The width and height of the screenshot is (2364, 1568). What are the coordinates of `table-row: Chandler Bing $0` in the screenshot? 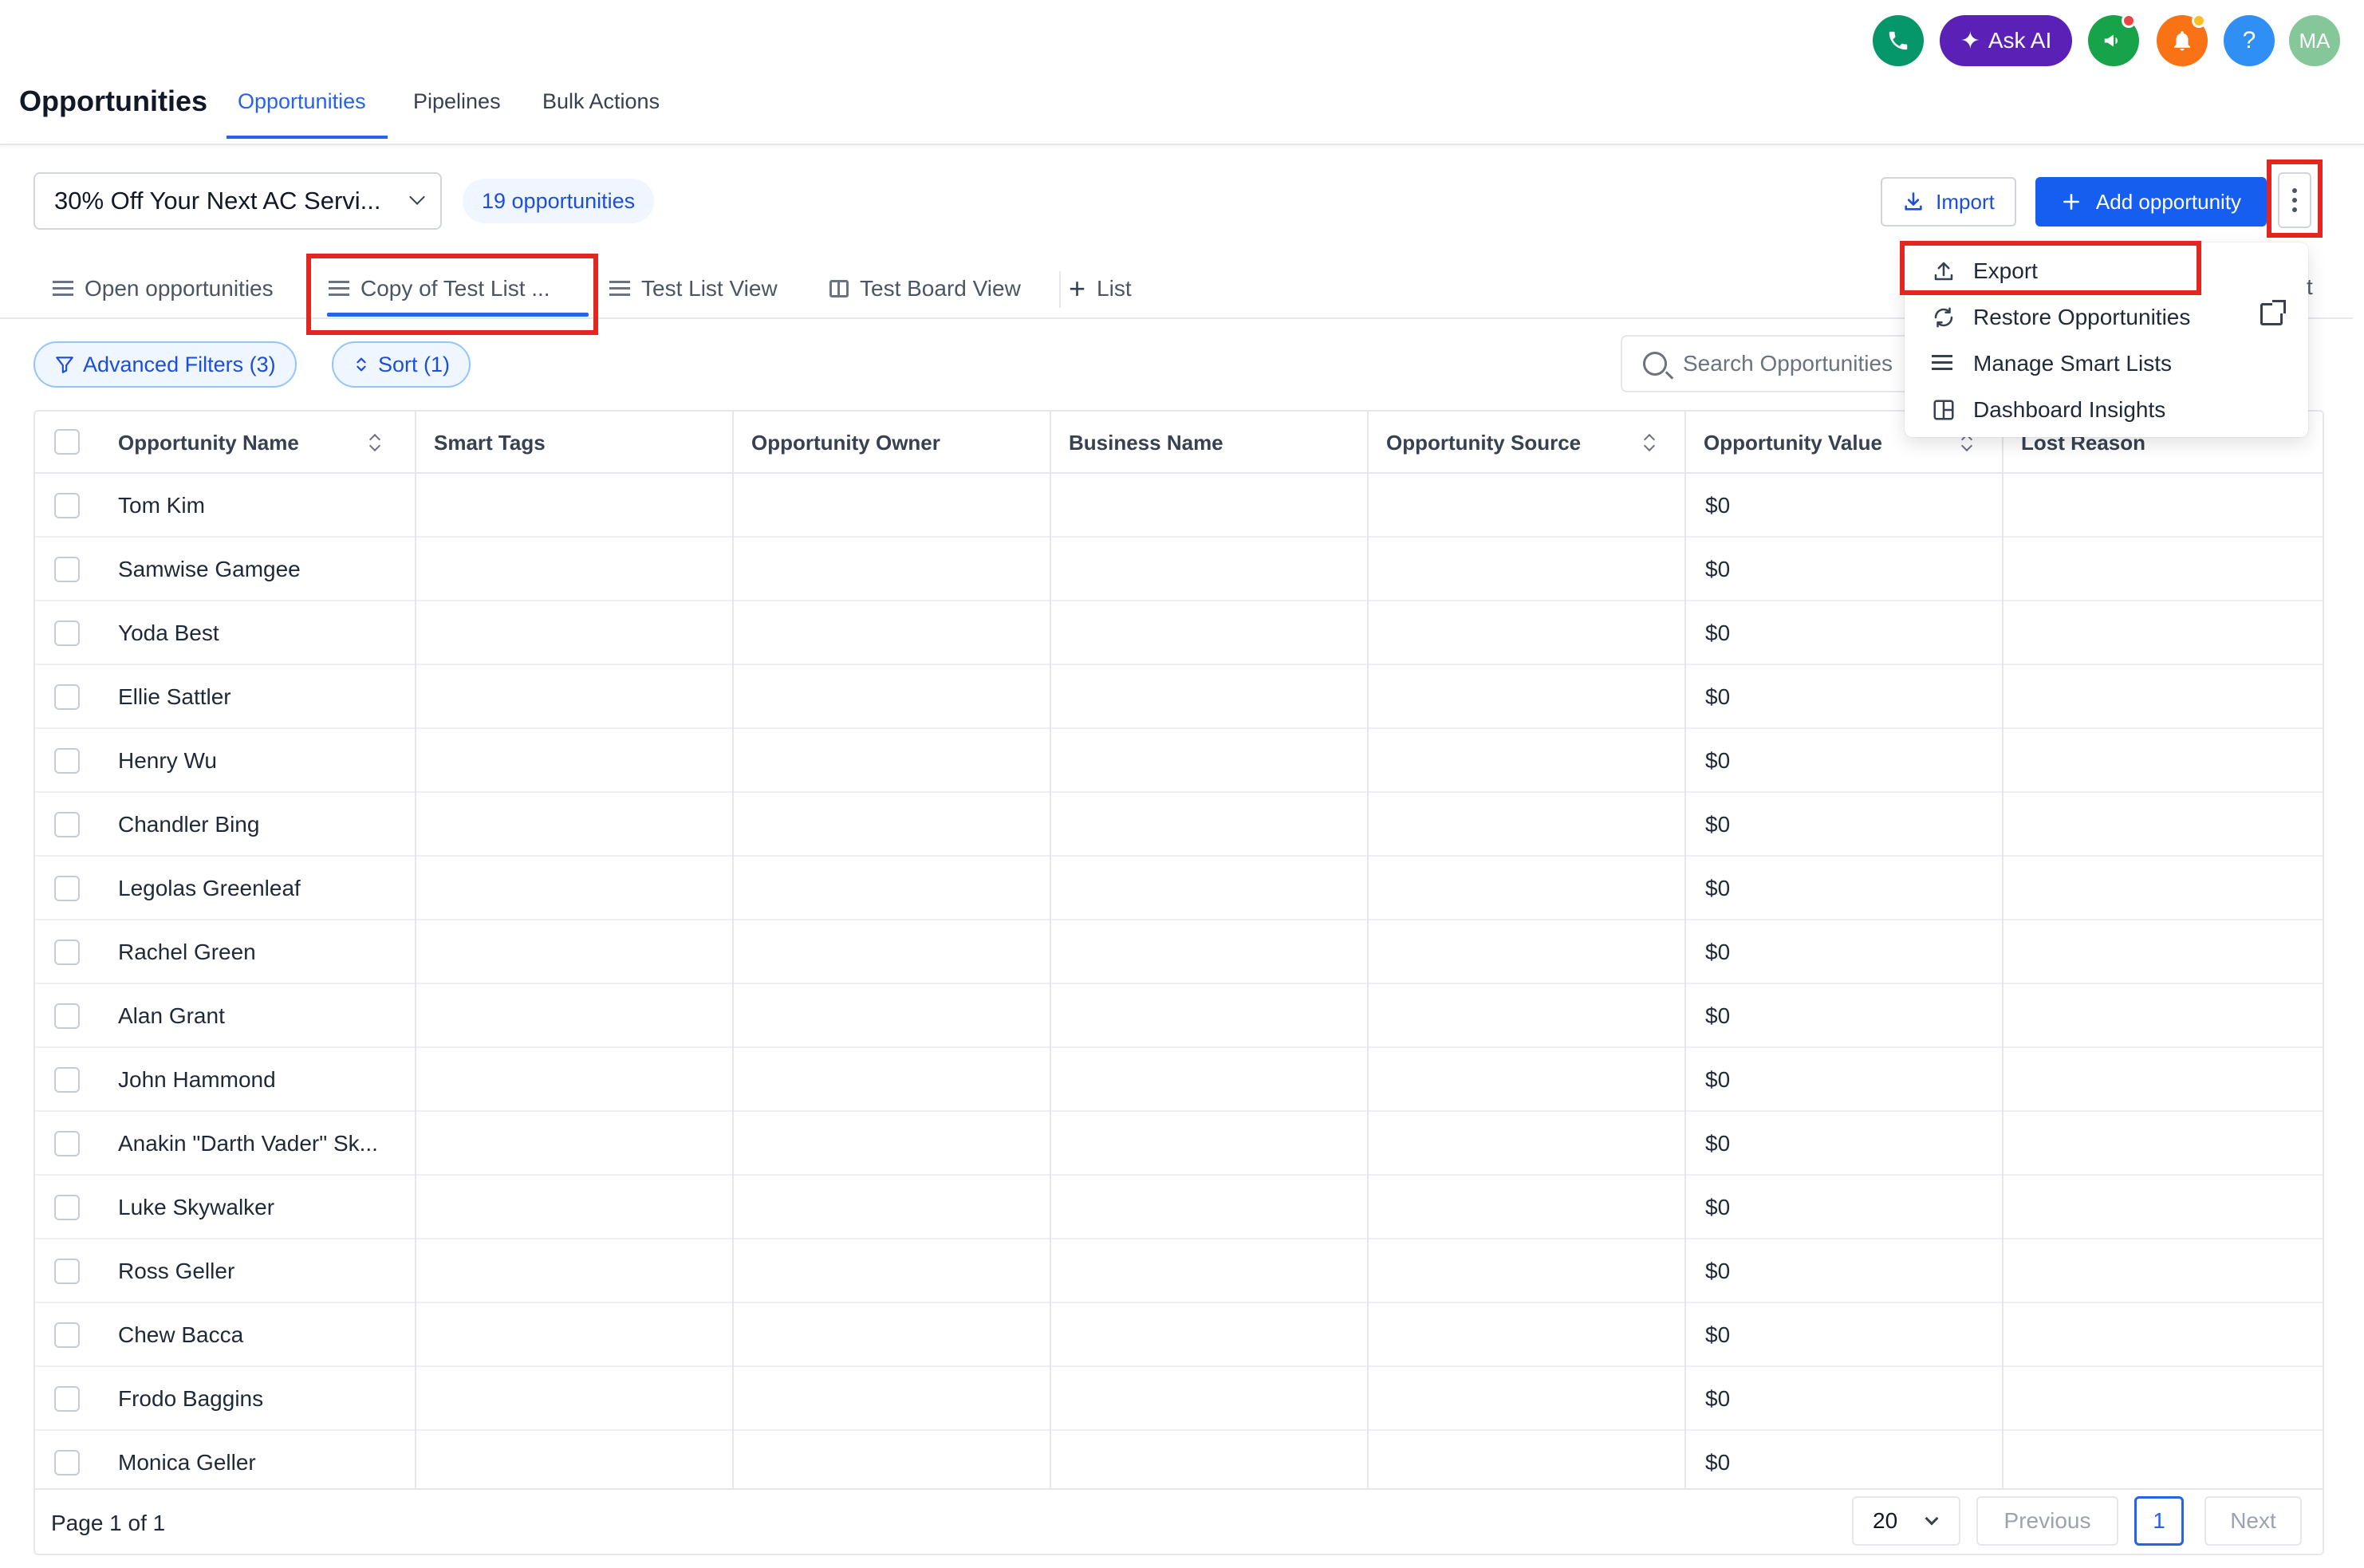 It's located at (1179, 825).